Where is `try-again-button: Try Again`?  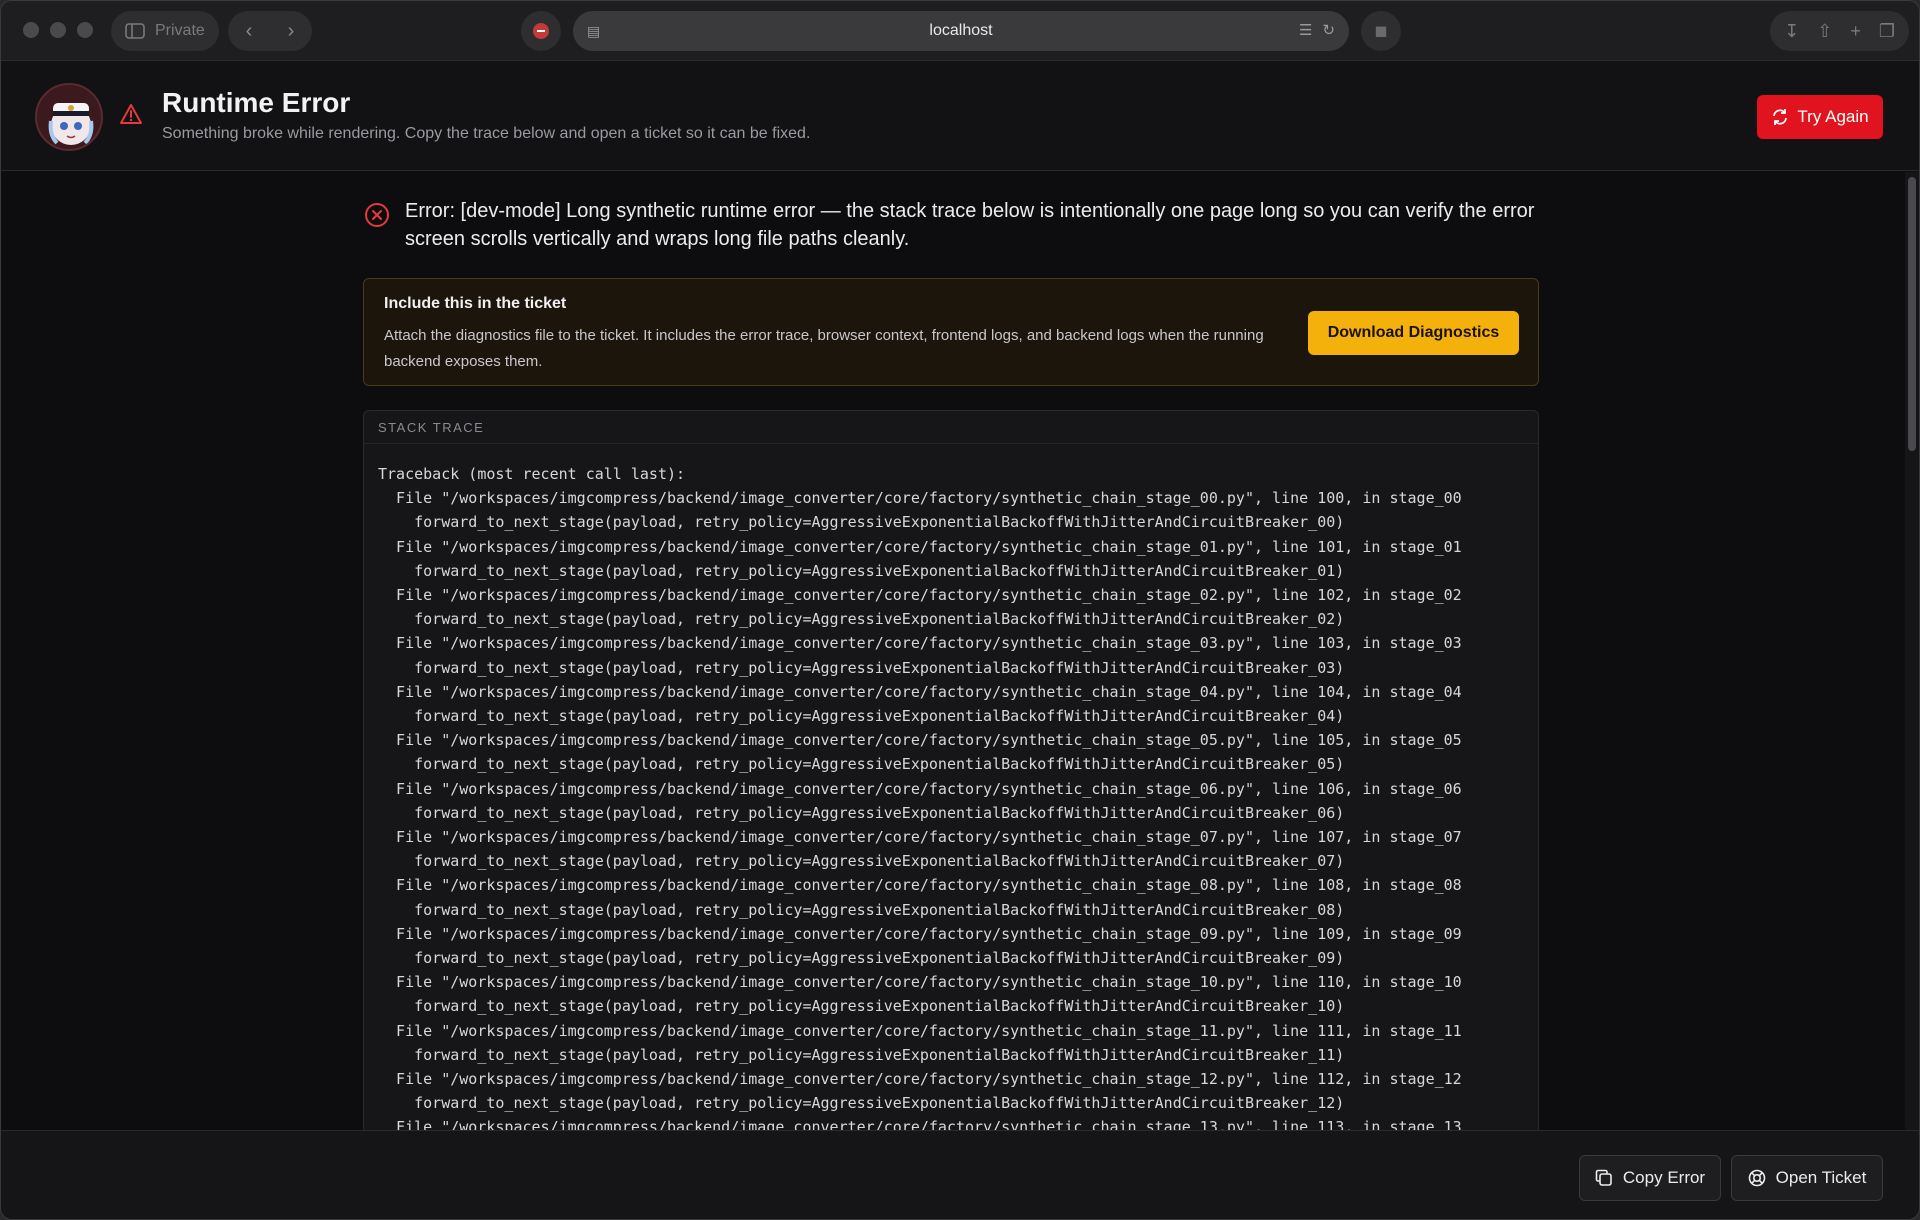 try-again-button: Try Again is located at coordinates (1820, 117).